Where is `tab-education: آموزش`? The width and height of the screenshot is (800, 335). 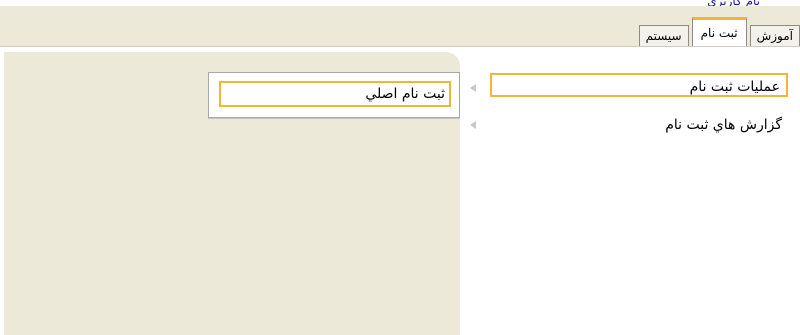 tab-education: آموزش is located at coordinates (774, 35).